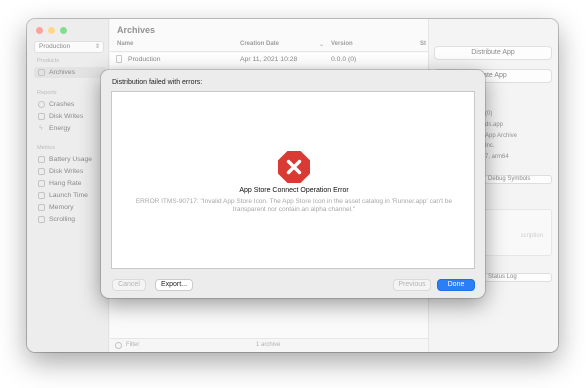  What do you see at coordinates (157, 82) in the screenshot?
I see `sheet-title: Distribution failed with errors:` at bounding box center [157, 82].